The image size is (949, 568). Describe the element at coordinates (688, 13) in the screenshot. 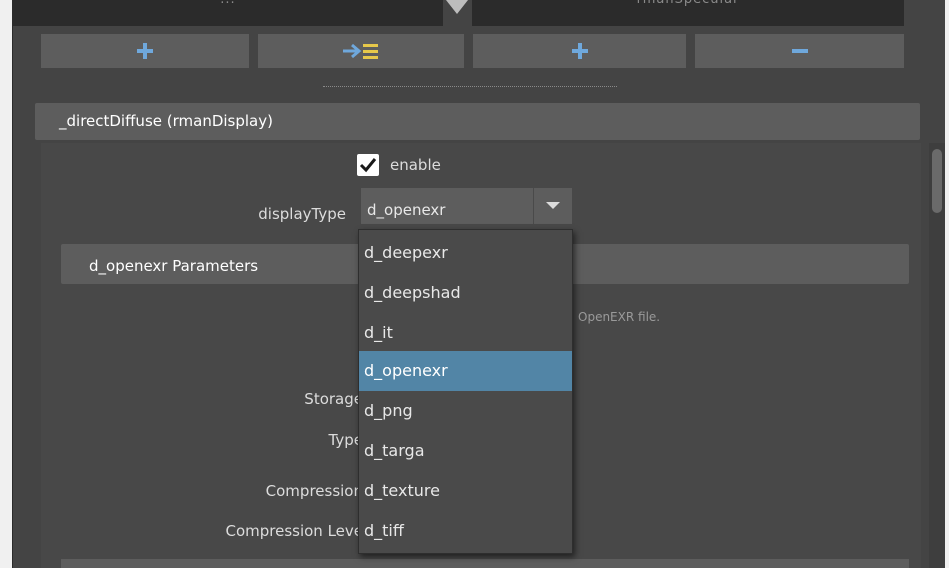

I see `top-right-field: rmanSpecular` at that location.